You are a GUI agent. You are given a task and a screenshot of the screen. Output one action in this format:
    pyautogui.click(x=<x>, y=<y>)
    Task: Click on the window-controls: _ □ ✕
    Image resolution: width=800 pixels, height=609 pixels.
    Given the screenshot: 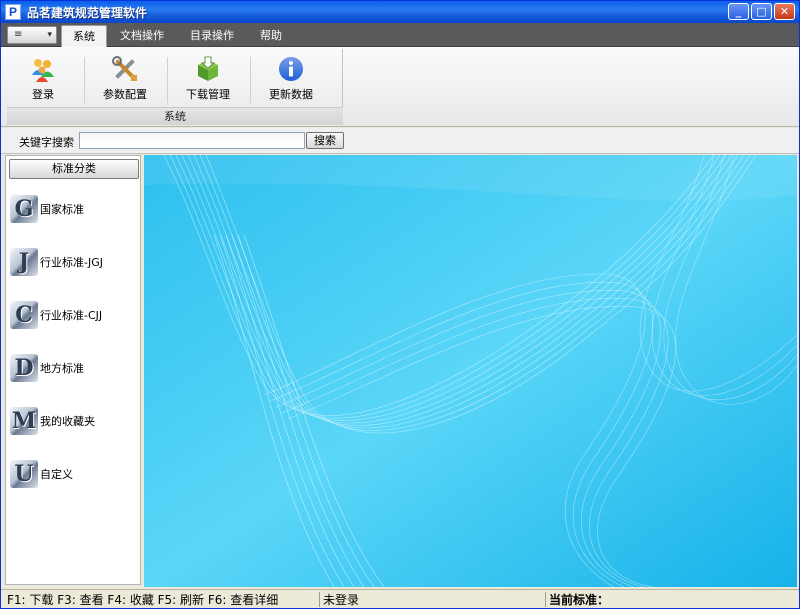 What is the action you would take?
    pyautogui.click(x=761, y=11)
    